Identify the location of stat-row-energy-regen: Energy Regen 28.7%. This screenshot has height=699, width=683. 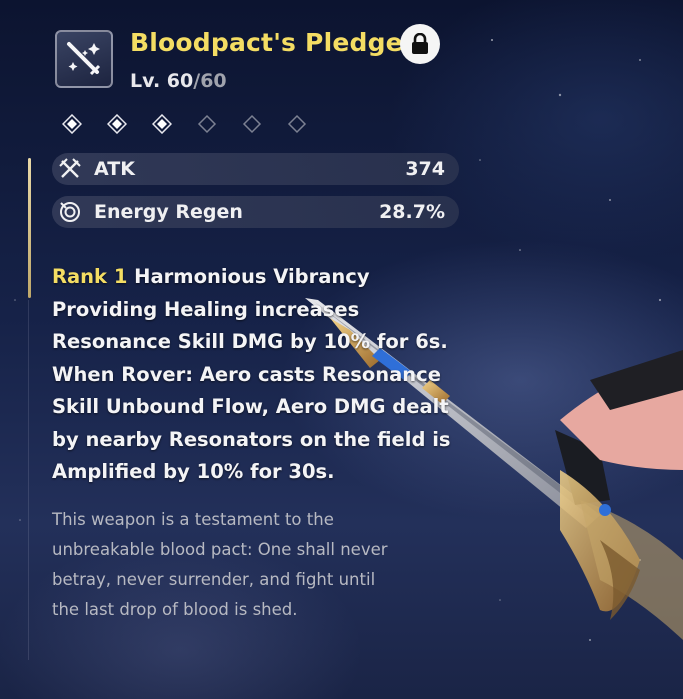
(255, 212).